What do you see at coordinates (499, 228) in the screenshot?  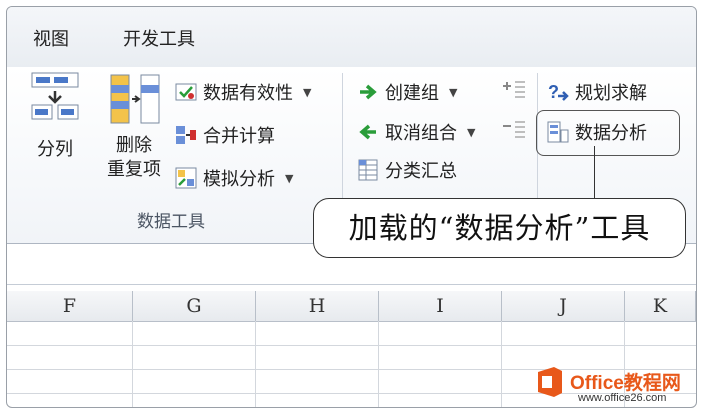 I see `callout-annotation: 加载的“数据分析”工具` at bounding box center [499, 228].